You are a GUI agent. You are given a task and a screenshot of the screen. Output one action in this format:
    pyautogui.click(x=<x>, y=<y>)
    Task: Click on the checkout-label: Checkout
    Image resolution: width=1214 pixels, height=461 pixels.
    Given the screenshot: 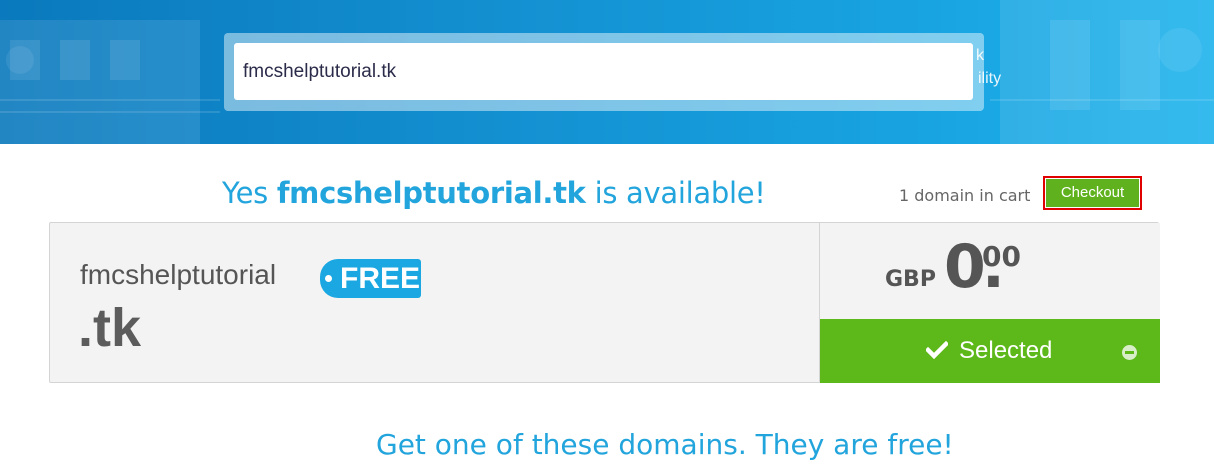 What is the action you would take?
    pyautogui.click(x=1092, y=193)
    